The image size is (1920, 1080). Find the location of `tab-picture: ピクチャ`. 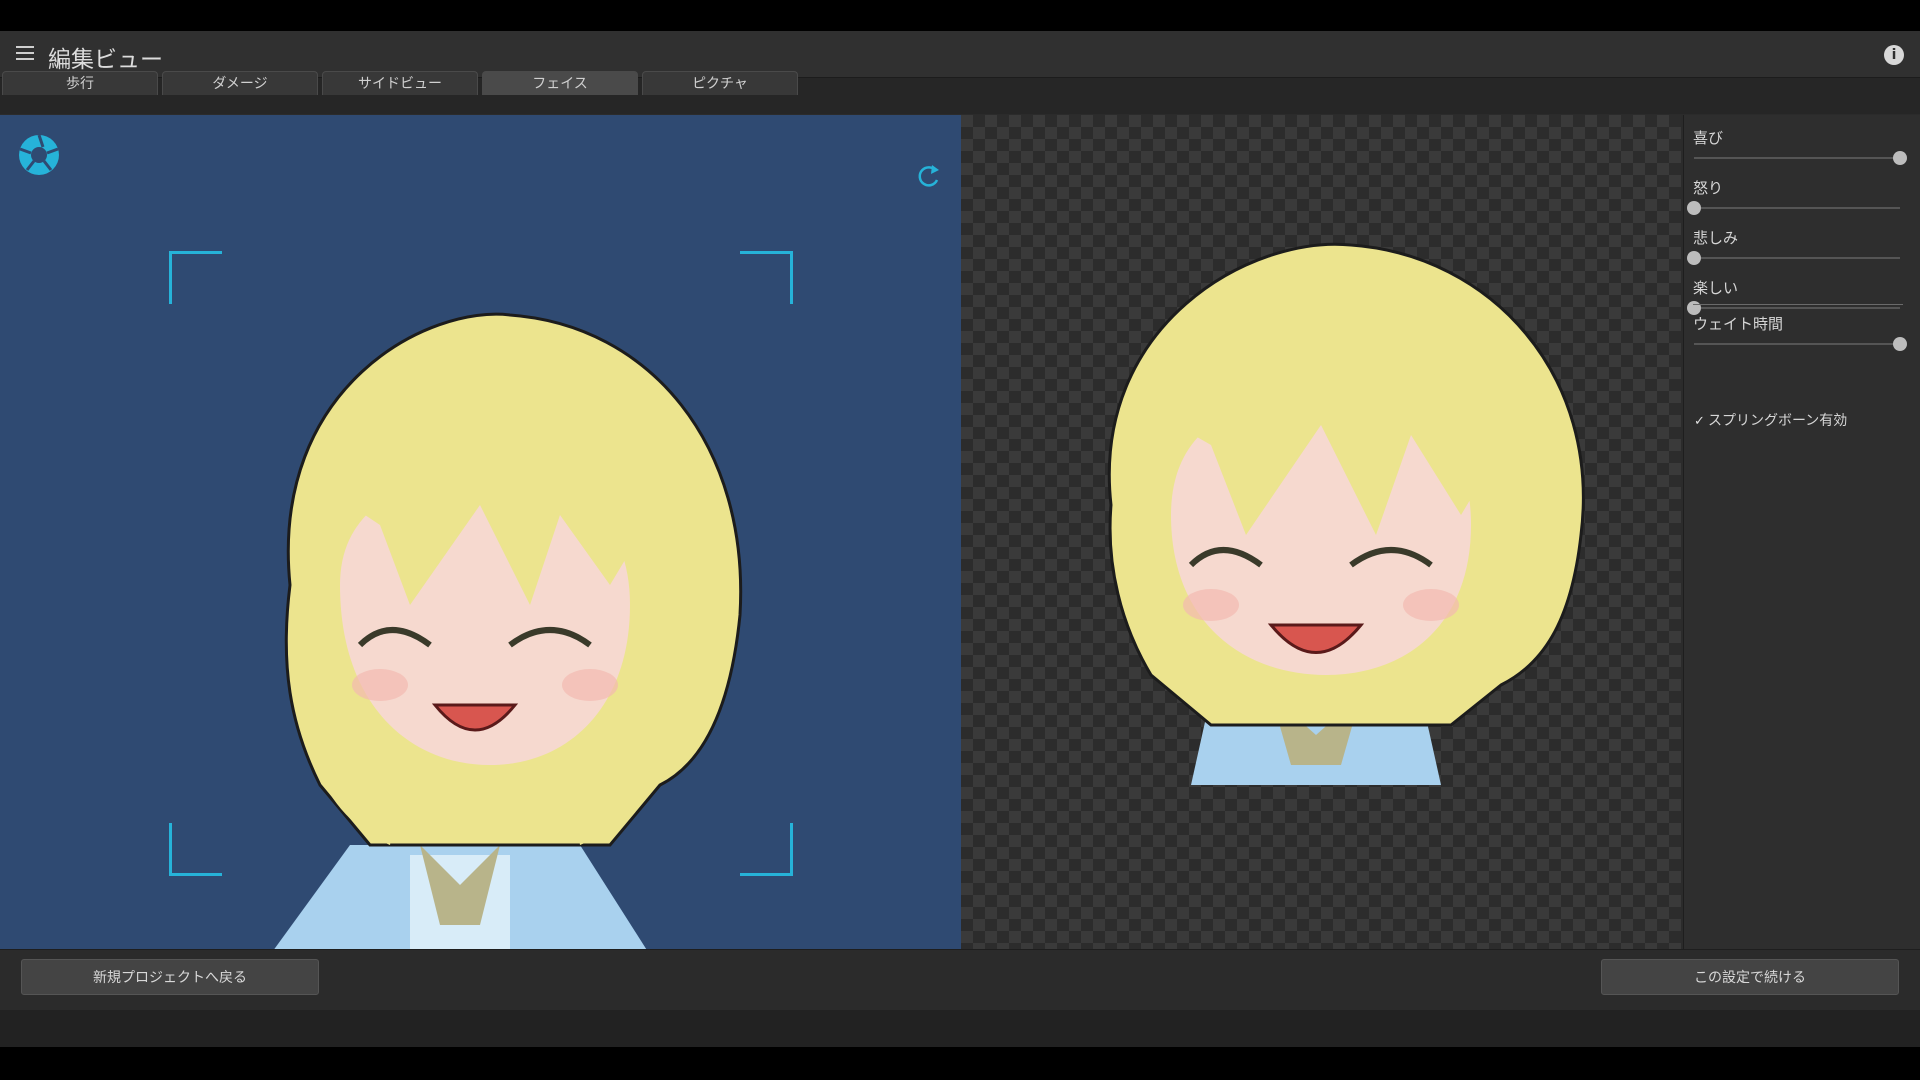

tab-picture: ピクチャ is located at coordinates (720, 83).